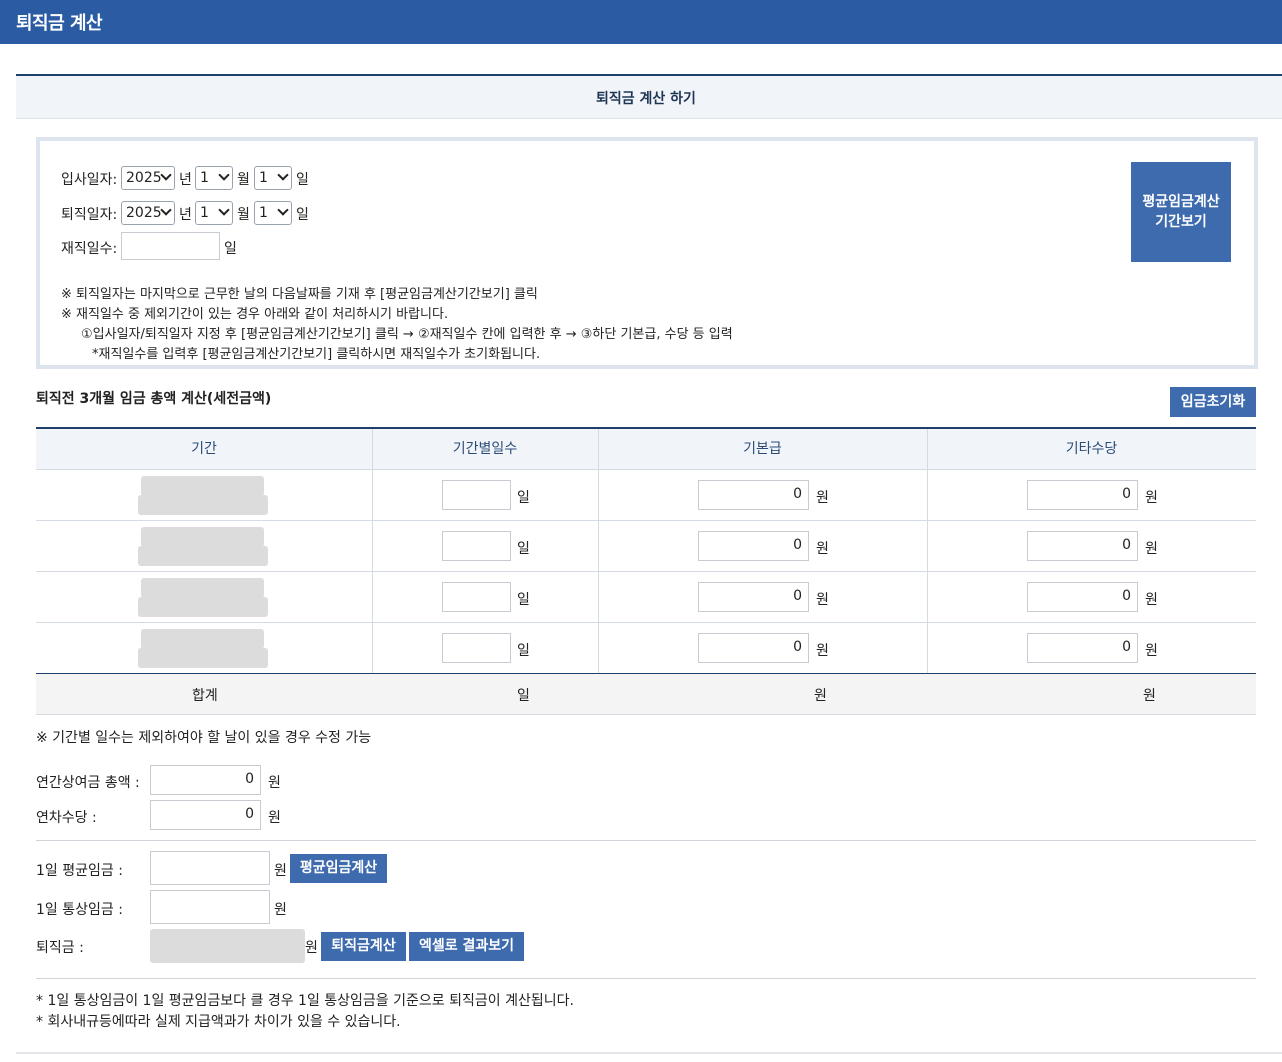 Image resolution: width=1282 pixels, height=1062 pixels. I want to click on footnote-2: * 회사내규등에따라 실제 지급액과가 차이가 있을 수 있습니다., so click(218, 1022).